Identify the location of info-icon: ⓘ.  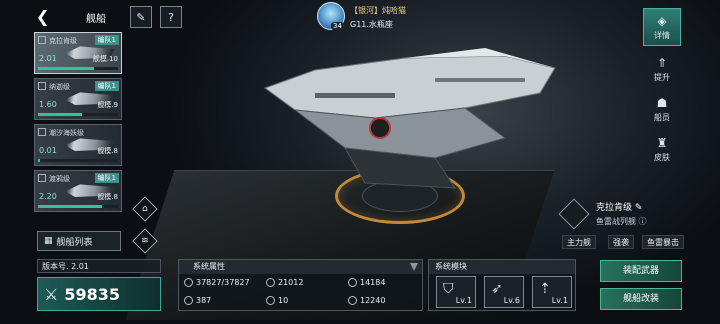
(643, 221).